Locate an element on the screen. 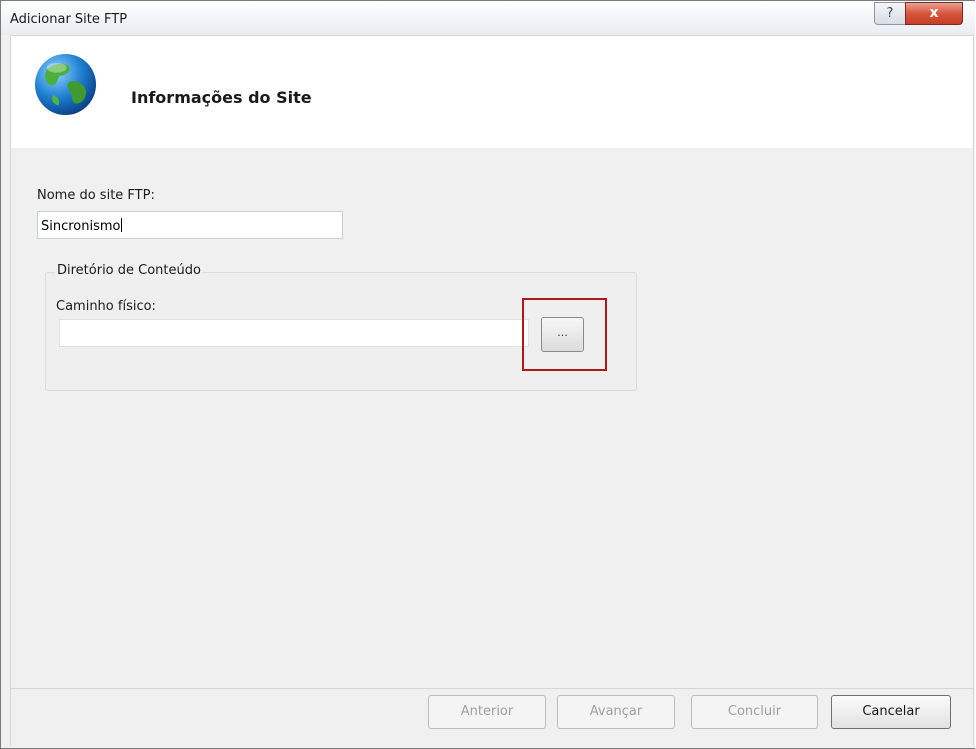 This screenshot has height=749, width=976. physical-path-label: Caminho físico: is located at coordinates (106, 306).